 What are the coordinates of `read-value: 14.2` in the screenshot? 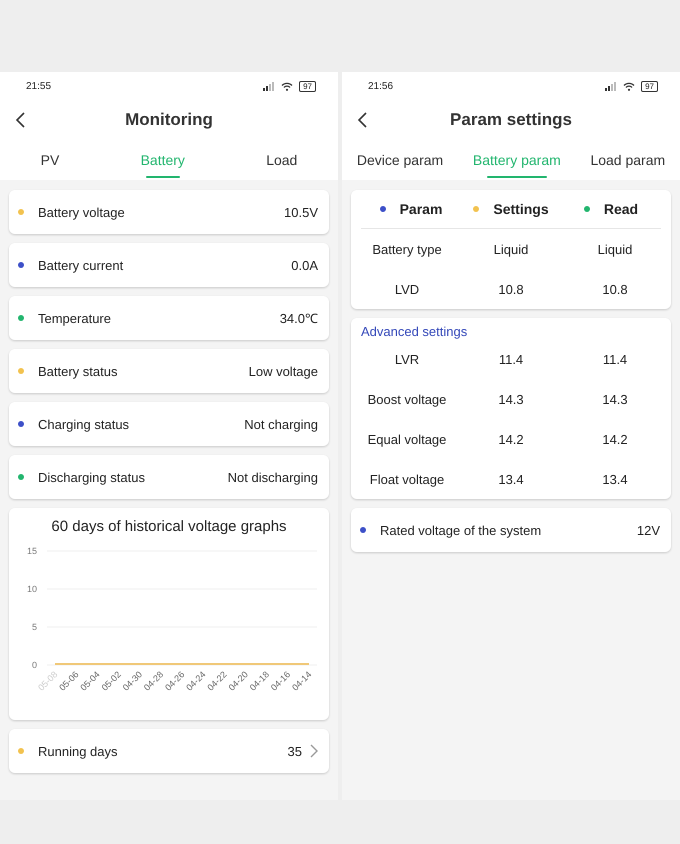 It's located at (615, 439).